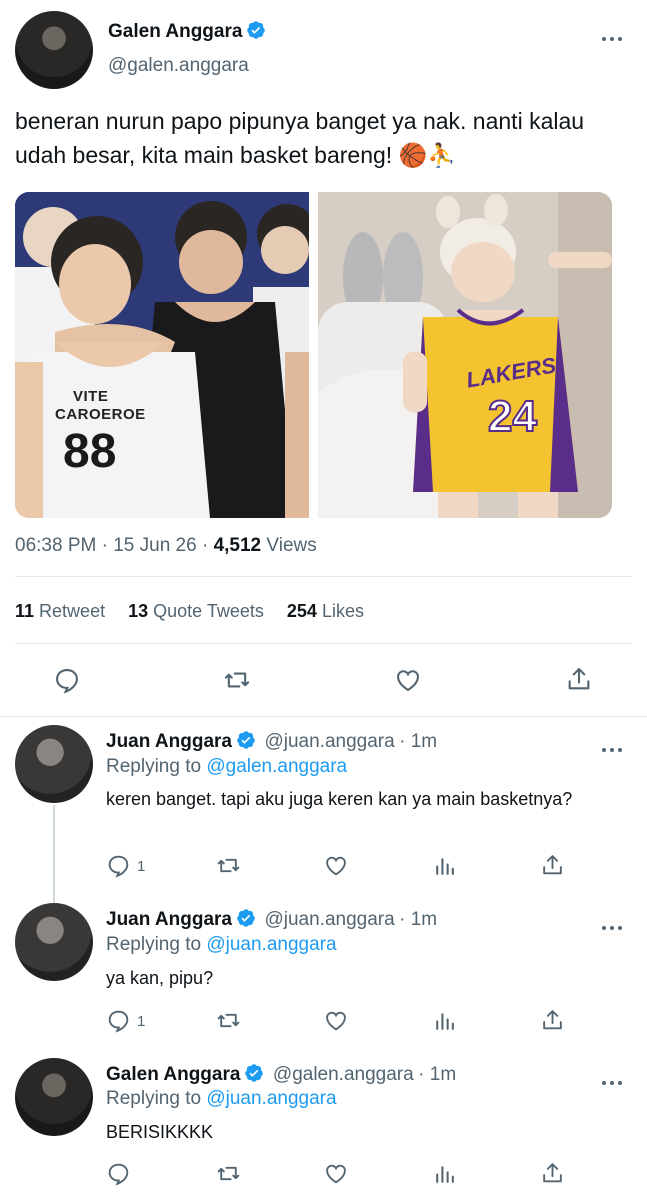  I want to click on tweet-time: 06:38 PM, so click(55, 545).